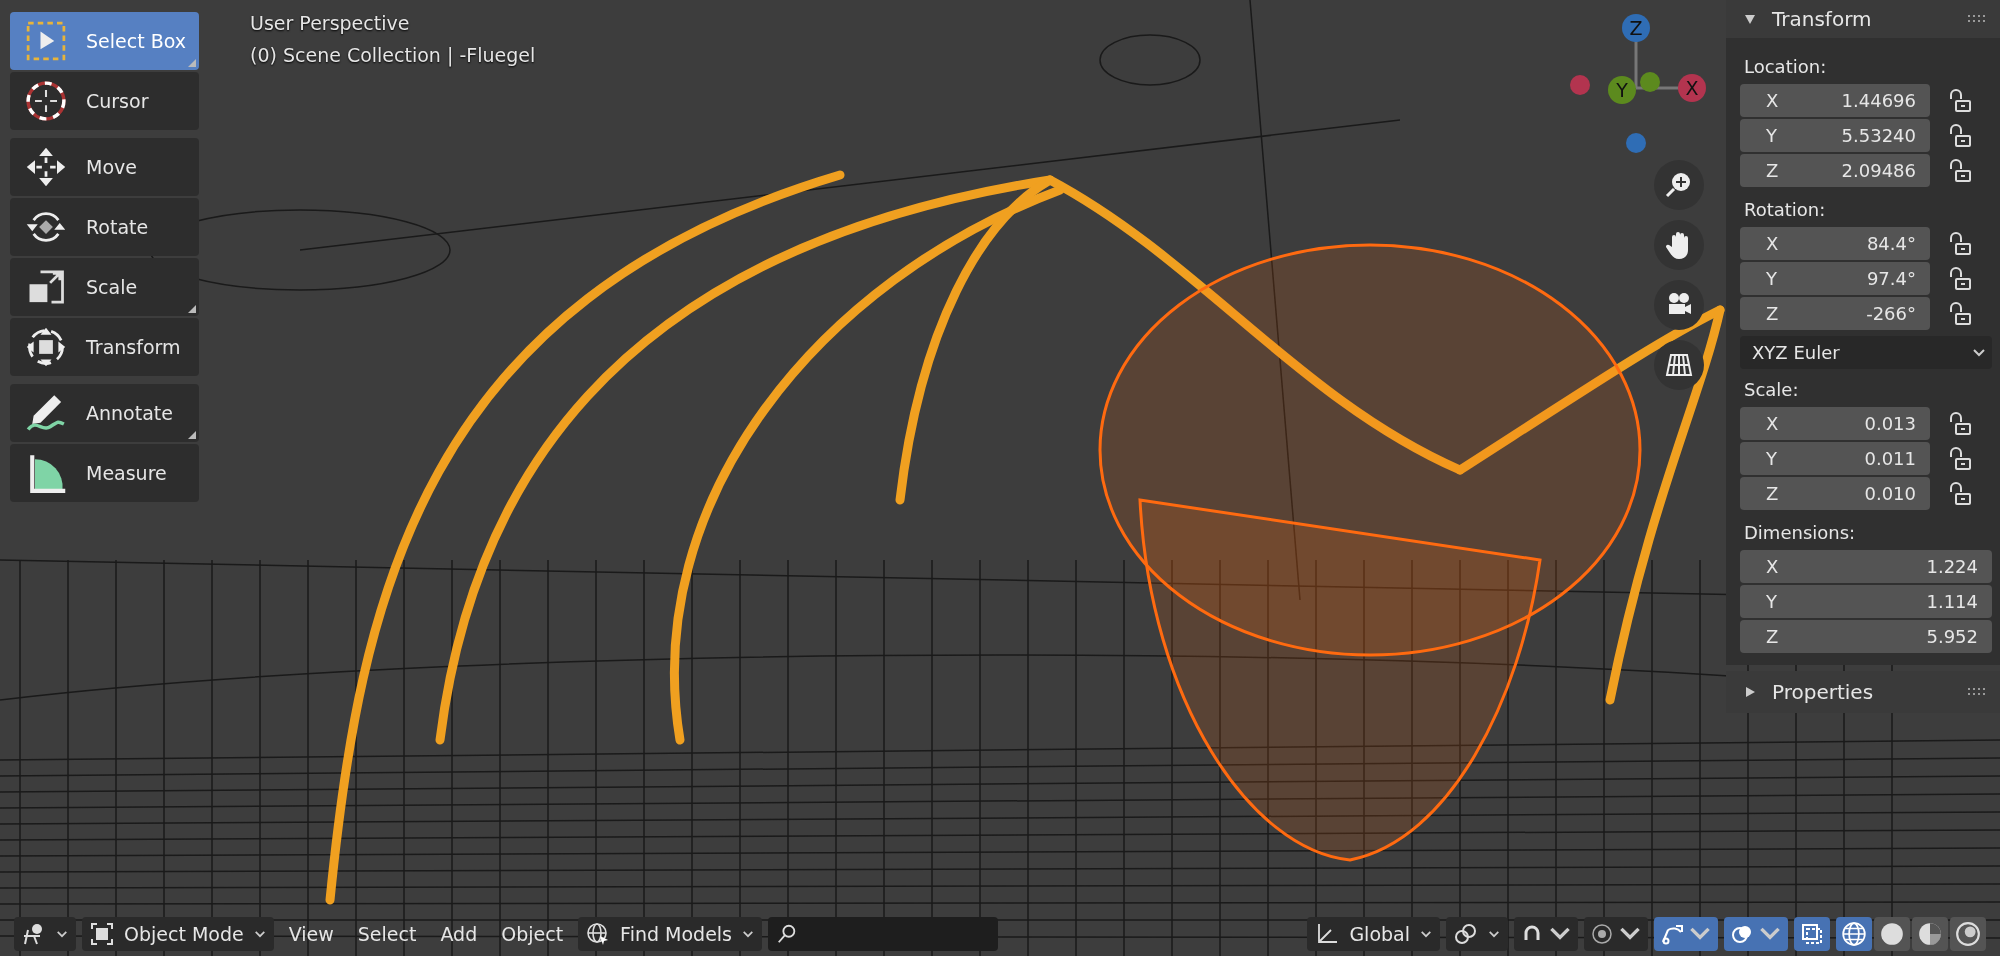 This screenshot has height=956, width=2000. Describe the element at coordinates (1854, 934) in the screenshot. I see `wireframe-shading-button` at that location.